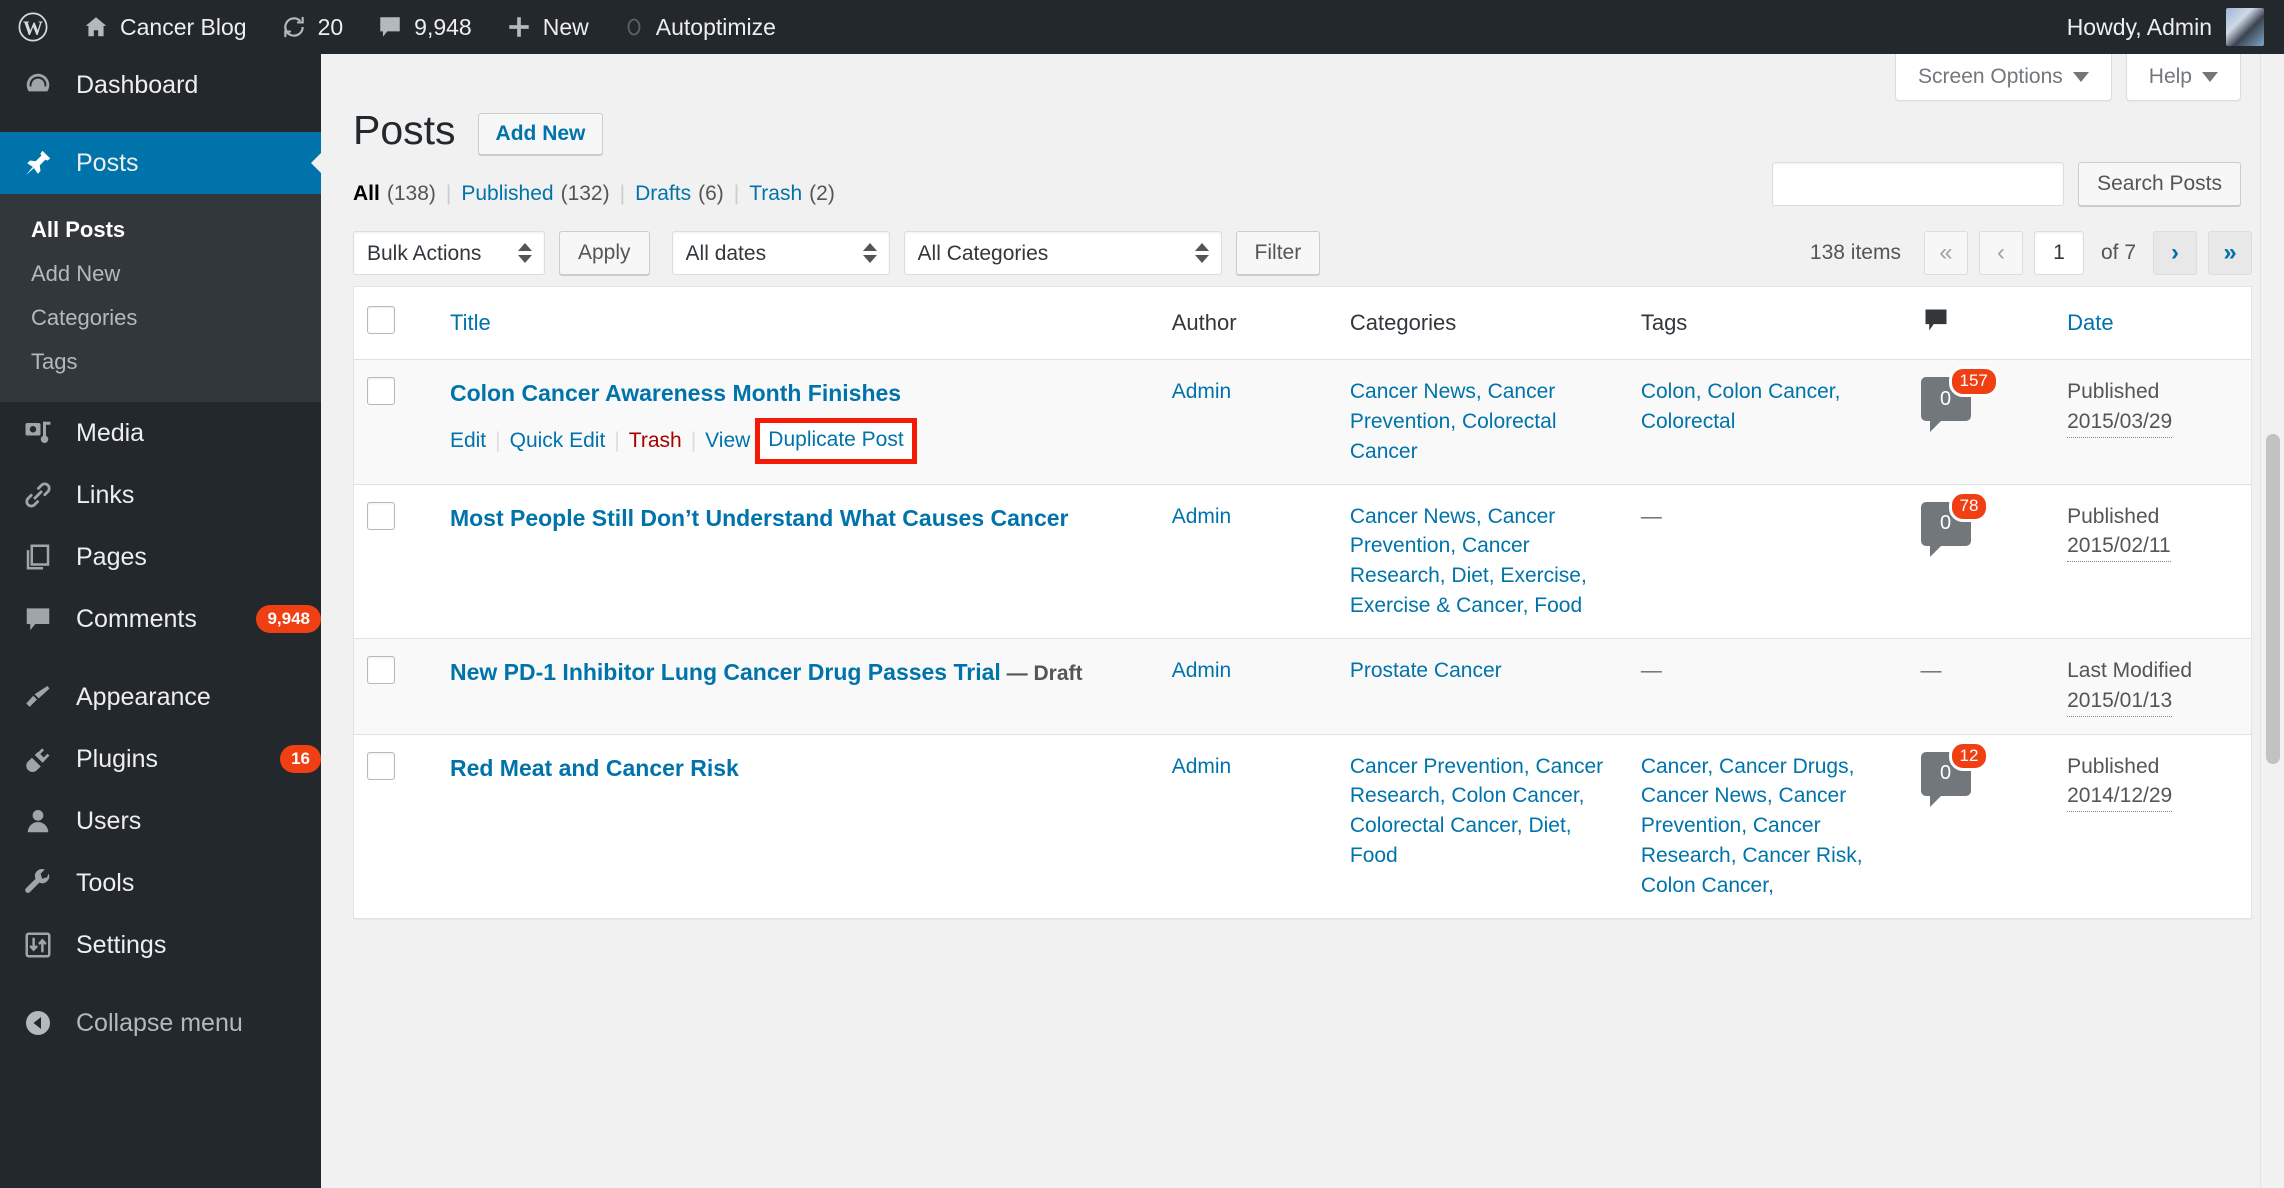 Image resolution: width=2284 pixels, height=1188 pixels. Describe the element at coordinates (366, 194) in the screenshot. I see `status-link-all: All` at that location.